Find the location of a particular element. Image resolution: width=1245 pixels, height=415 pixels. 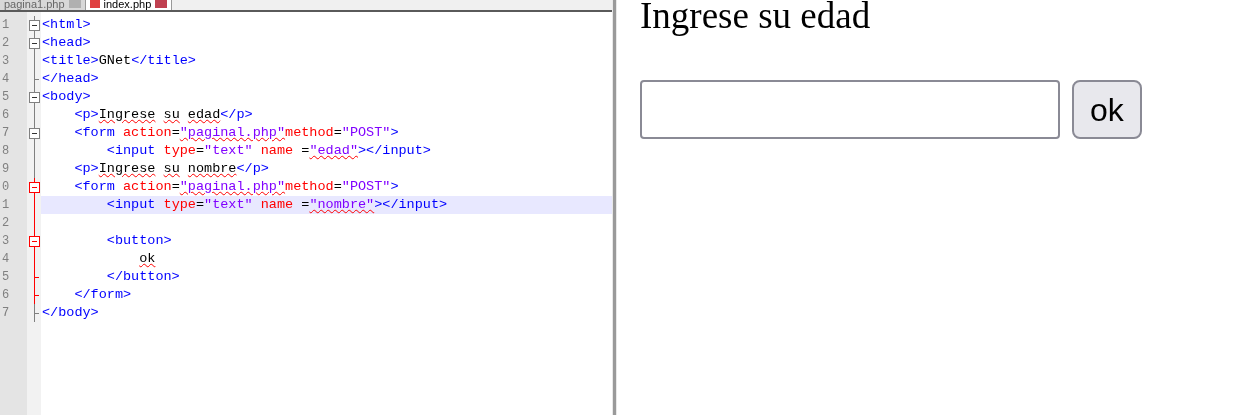

code-text: </button> is located at coordinates (142, 276).